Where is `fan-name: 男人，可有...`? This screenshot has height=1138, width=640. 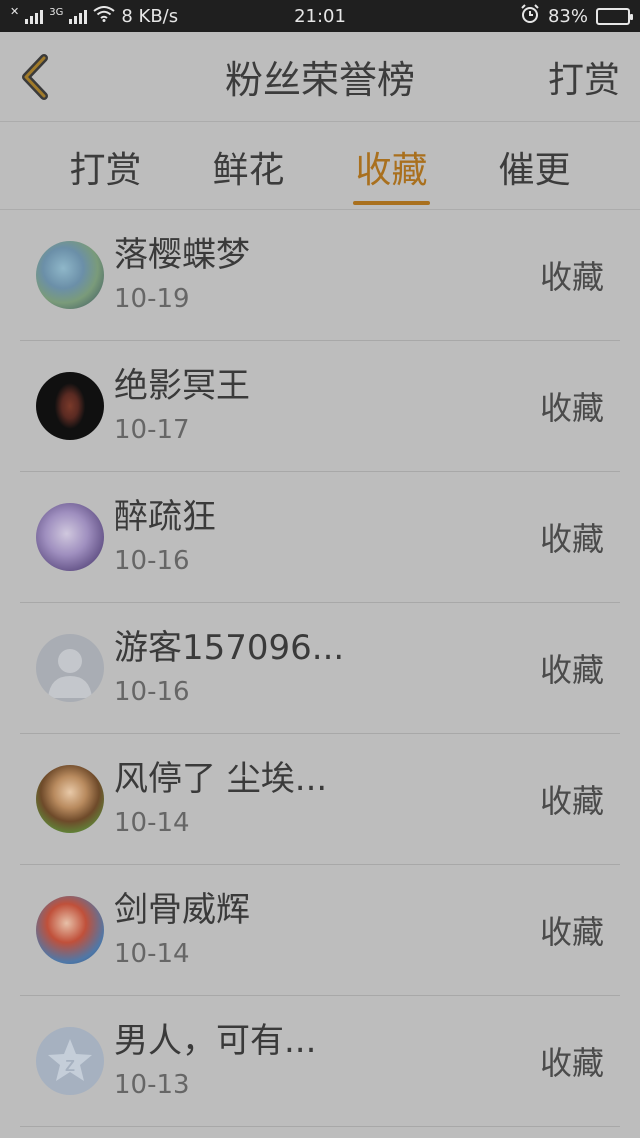 fan-name: 男人，可有... is located at coordinates (215, 1041).